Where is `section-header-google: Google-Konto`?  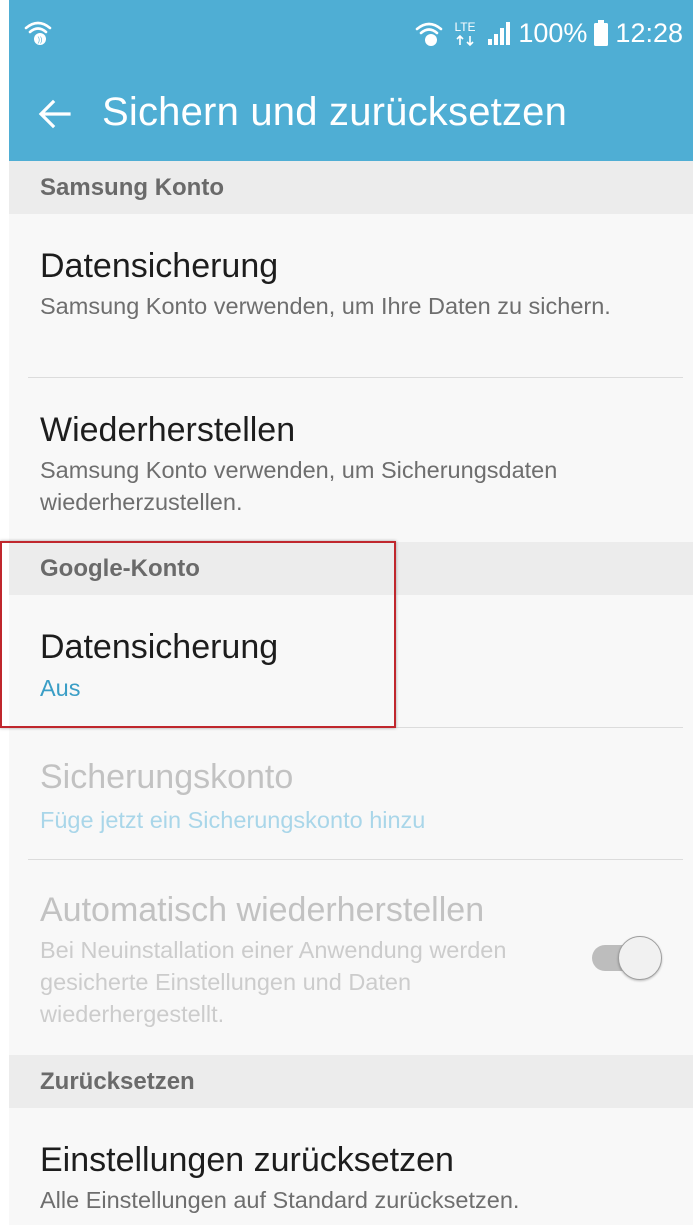
section-header-google: Google-Konto is located at coordinates (351, 568).